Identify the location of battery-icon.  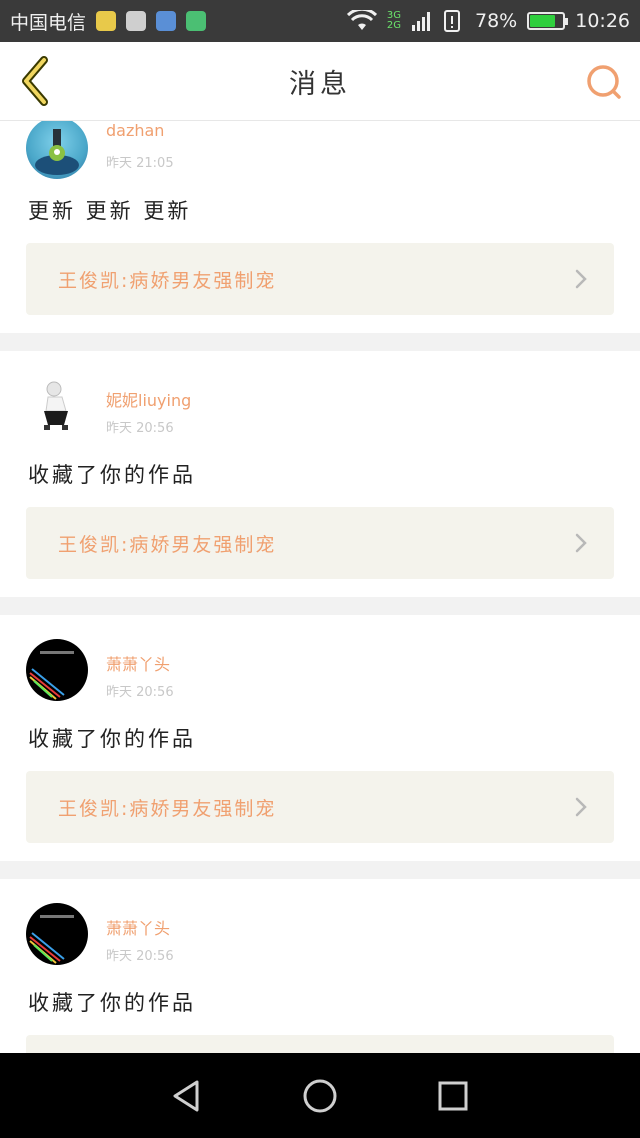
(548, 21).